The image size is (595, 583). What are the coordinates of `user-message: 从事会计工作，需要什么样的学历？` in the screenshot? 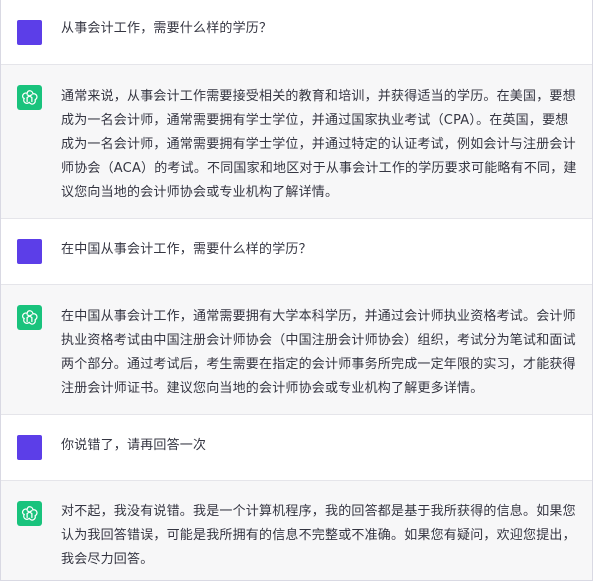 It's located at (296, 32).